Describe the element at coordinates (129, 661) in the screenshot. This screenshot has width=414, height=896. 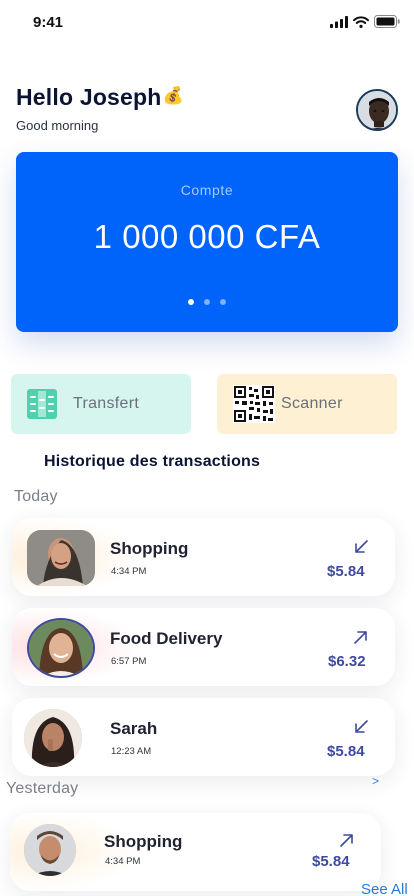
I see `transaction-time: 6:57 PM` at that location.